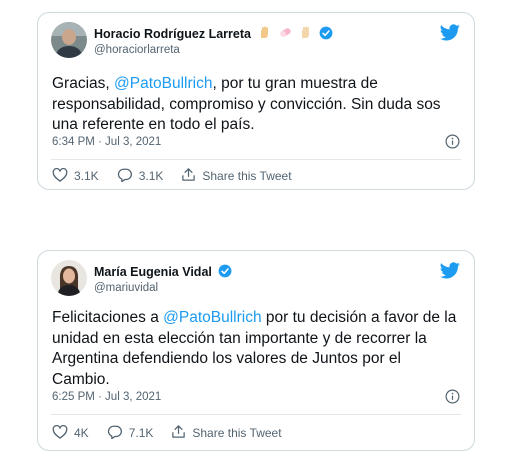 Image resolution: width=515 pixels, height=471 pixels. I want to click on tweet-timestamp: 6:34 PM · Jul 3, 2021, so click(106, 142).